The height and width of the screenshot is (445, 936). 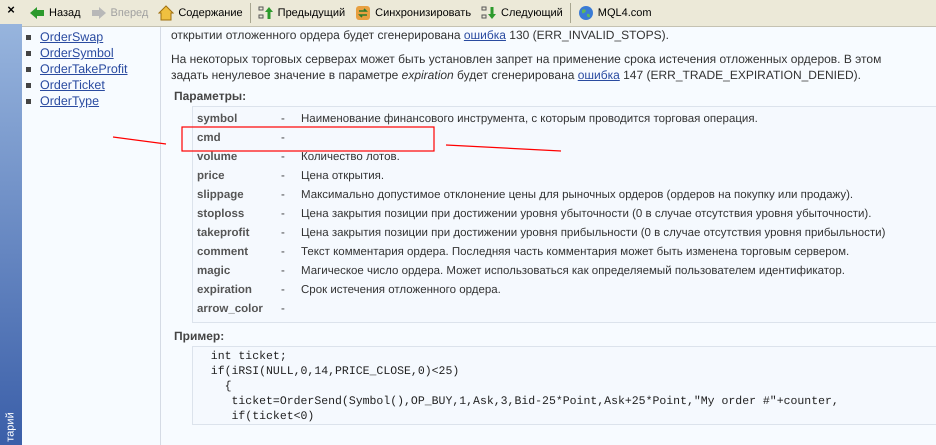 I want to click on sidebar-link: OrderSwap, so click(x=72, y=37).